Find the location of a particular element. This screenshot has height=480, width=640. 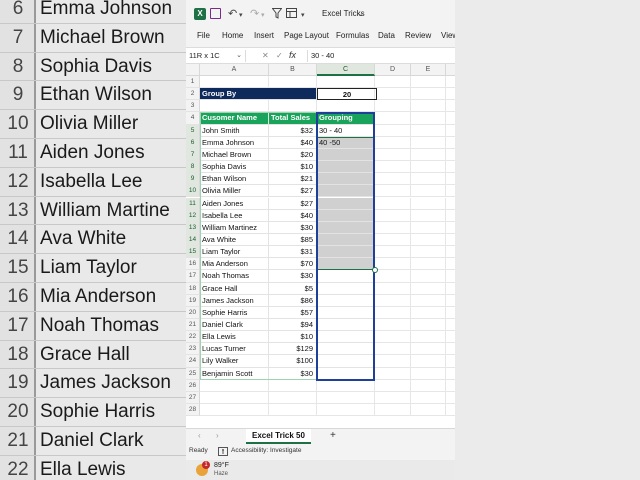

next-sheet-icon: › is located at coordinates (217, 435).